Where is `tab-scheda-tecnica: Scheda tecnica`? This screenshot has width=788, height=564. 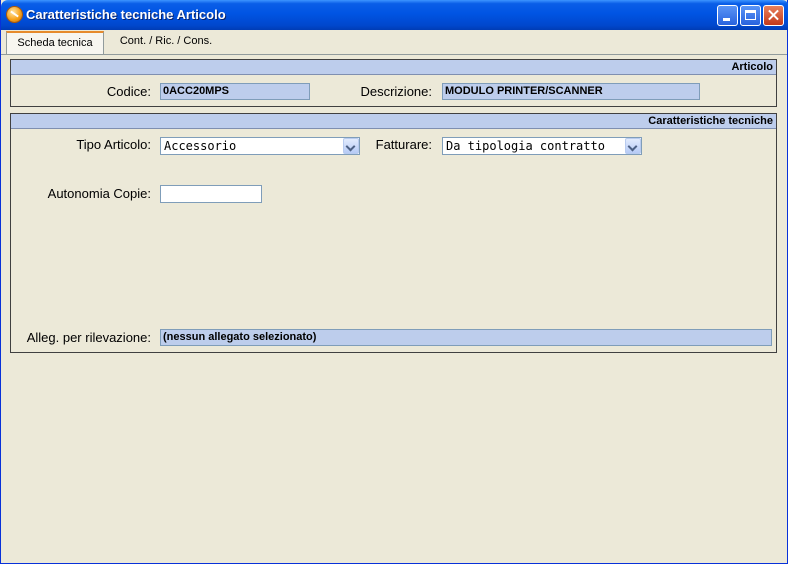 tab-scheda-tecnica: Scheda tecnica is located at coordinates (55, 43).